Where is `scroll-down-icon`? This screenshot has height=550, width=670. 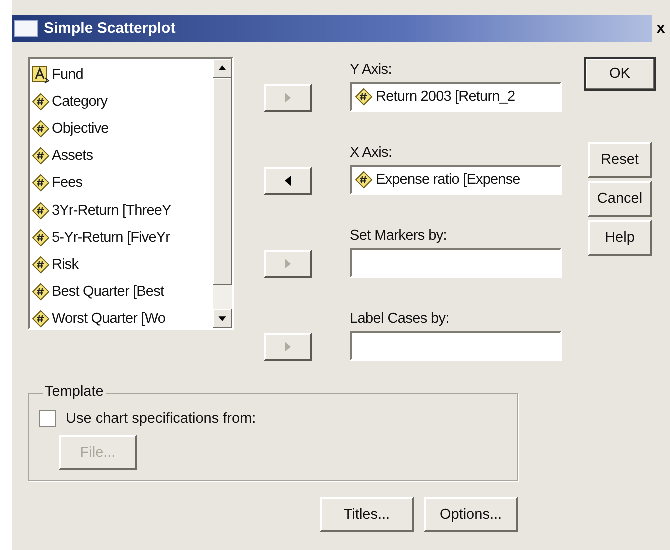
scroll-down-icon is located at coordinates (222, 318).